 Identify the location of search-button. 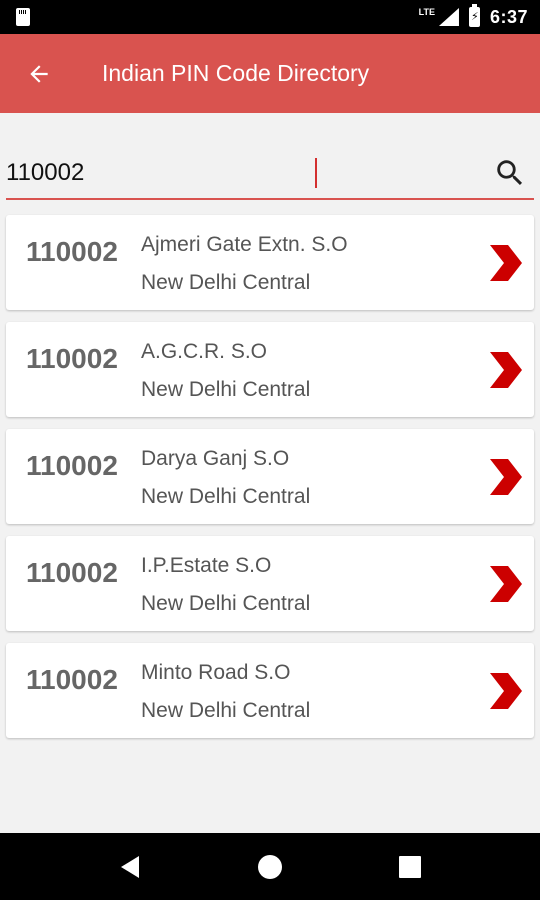
(510, 173).